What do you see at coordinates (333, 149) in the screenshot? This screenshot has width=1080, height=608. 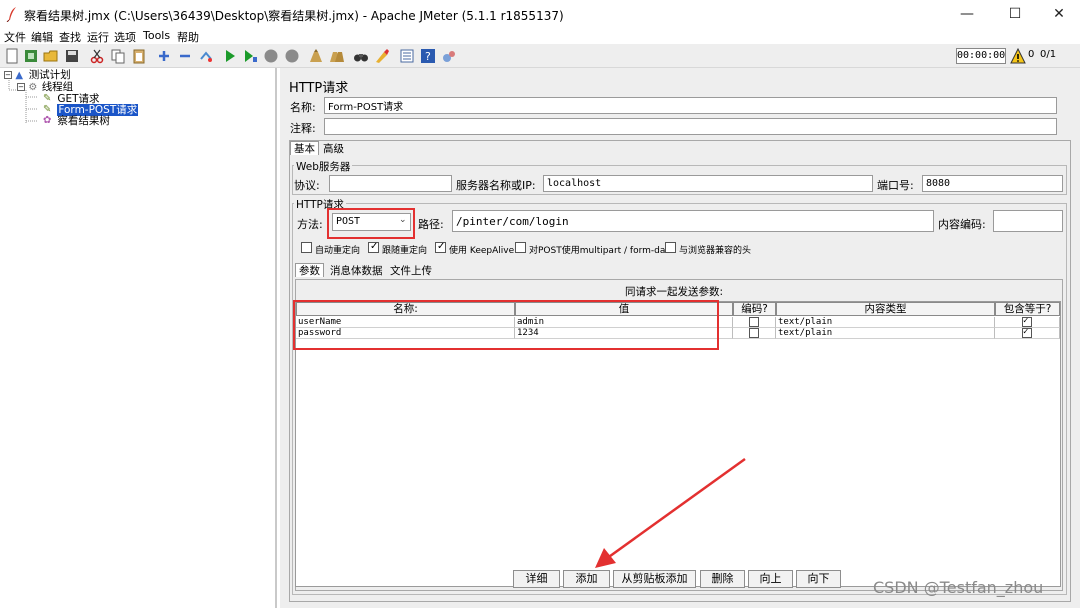 I see `tab-advanced: 高级` at bounding box center [333, 149].